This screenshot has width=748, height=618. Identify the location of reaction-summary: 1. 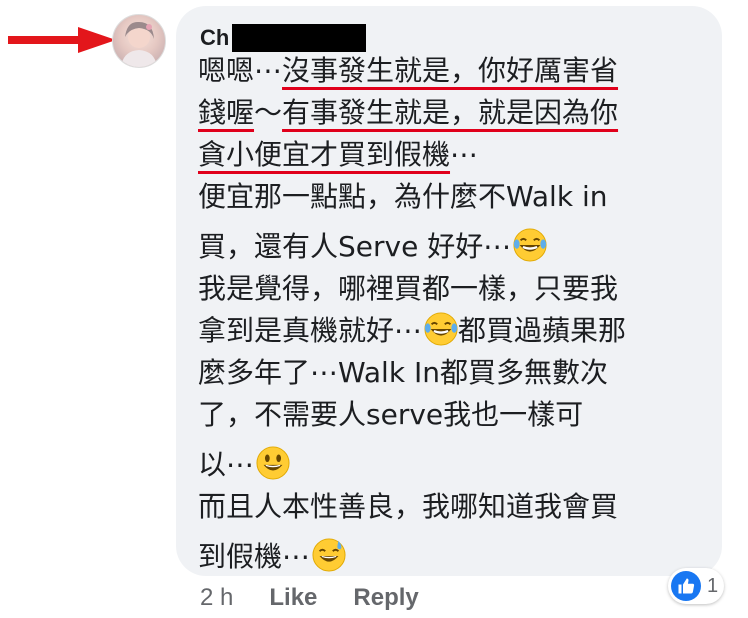
(696, 586).